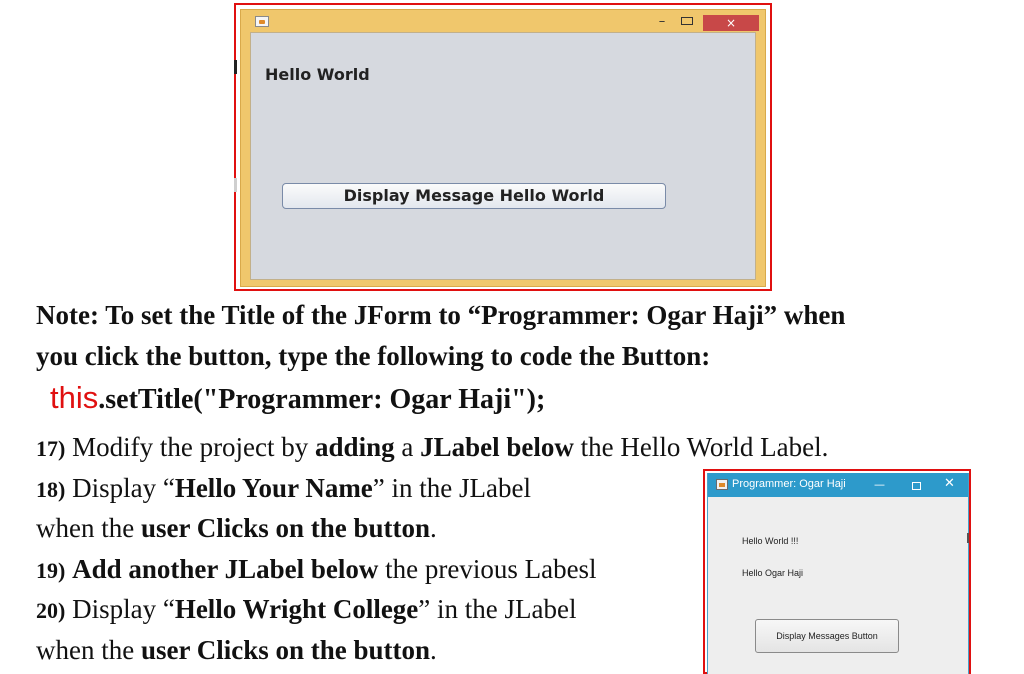 This screenshot has height=674, width=1024. I want to click on minimize-icon: –, so click(662, 22).